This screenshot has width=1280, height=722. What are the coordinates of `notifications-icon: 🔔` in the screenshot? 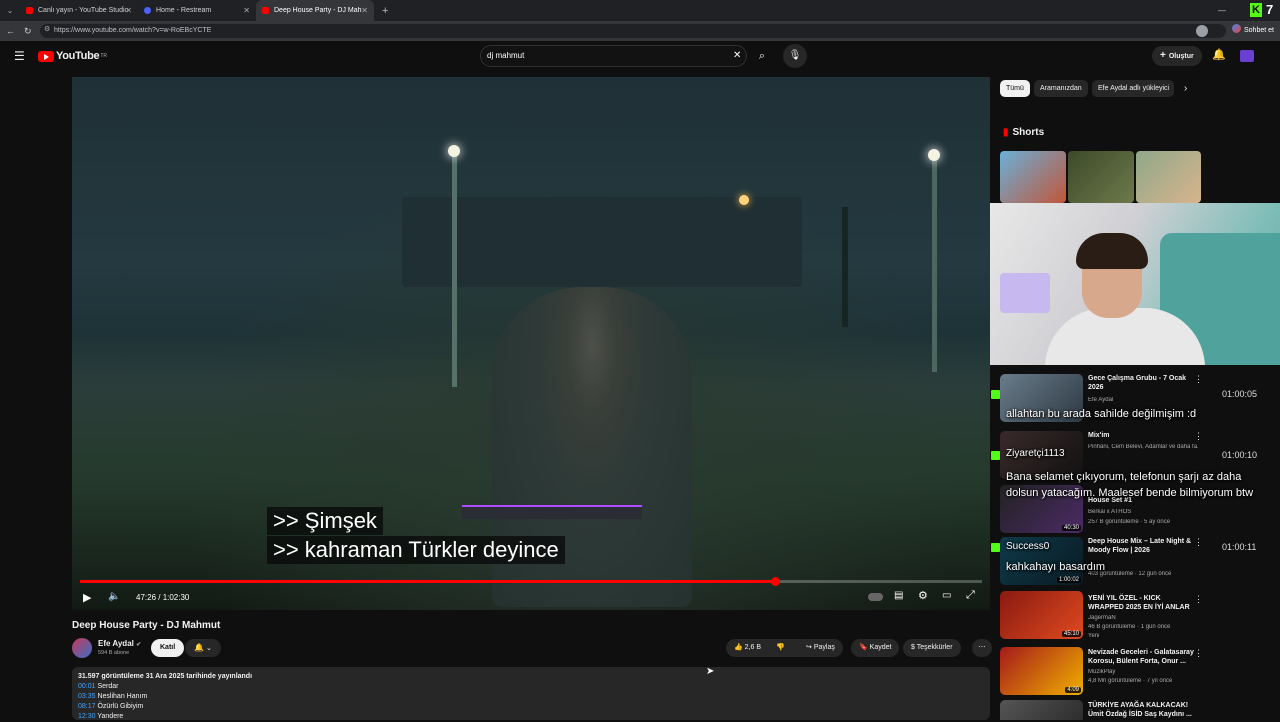 It's located at (1219, 54).